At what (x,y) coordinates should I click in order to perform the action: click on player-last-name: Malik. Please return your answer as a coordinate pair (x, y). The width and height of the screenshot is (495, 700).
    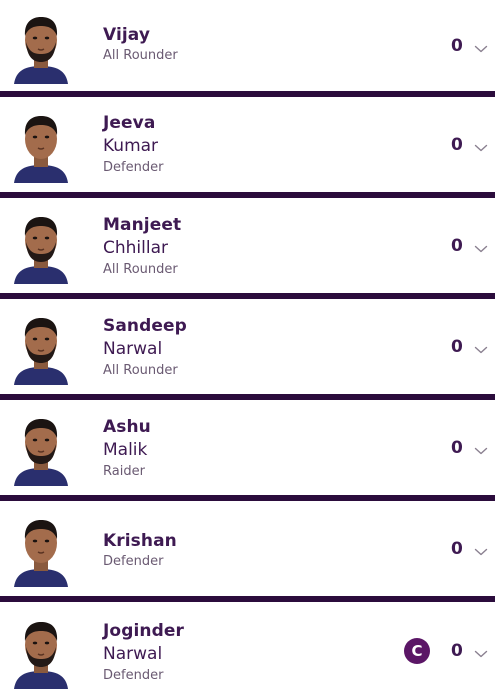
    Looking at the image, I should click on (125, 450).